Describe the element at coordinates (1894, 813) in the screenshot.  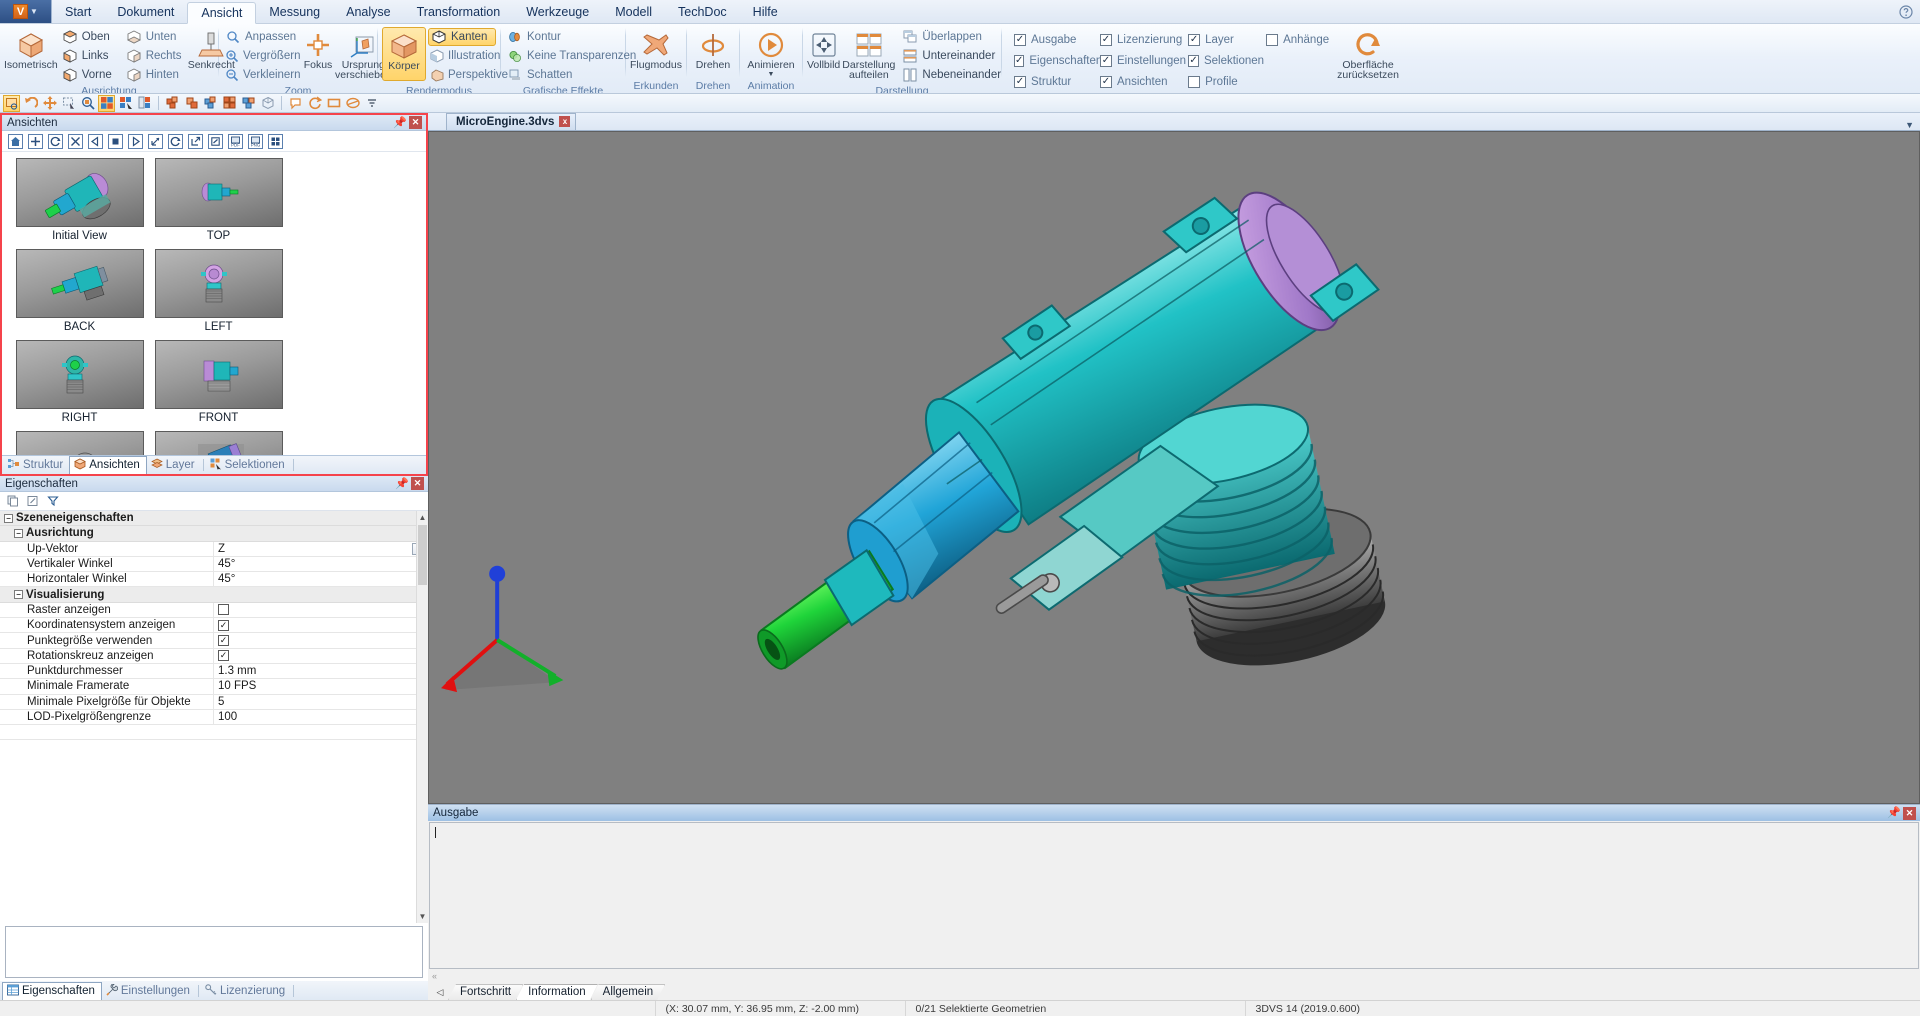
I see `pin-icon: 📌` at that location.